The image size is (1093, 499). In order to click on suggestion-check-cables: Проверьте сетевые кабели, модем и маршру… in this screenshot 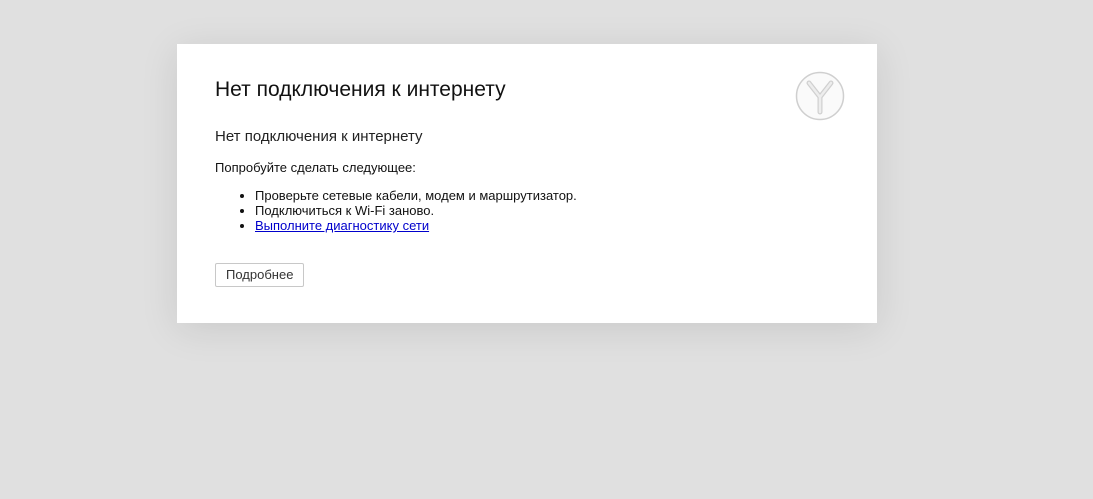, I will do `click(416, 195)`.